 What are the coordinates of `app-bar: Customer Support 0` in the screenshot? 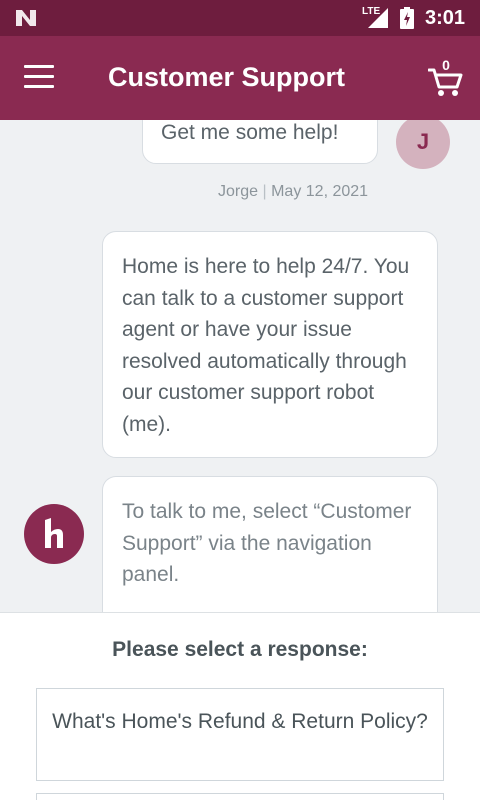 It's located at (240, 78).